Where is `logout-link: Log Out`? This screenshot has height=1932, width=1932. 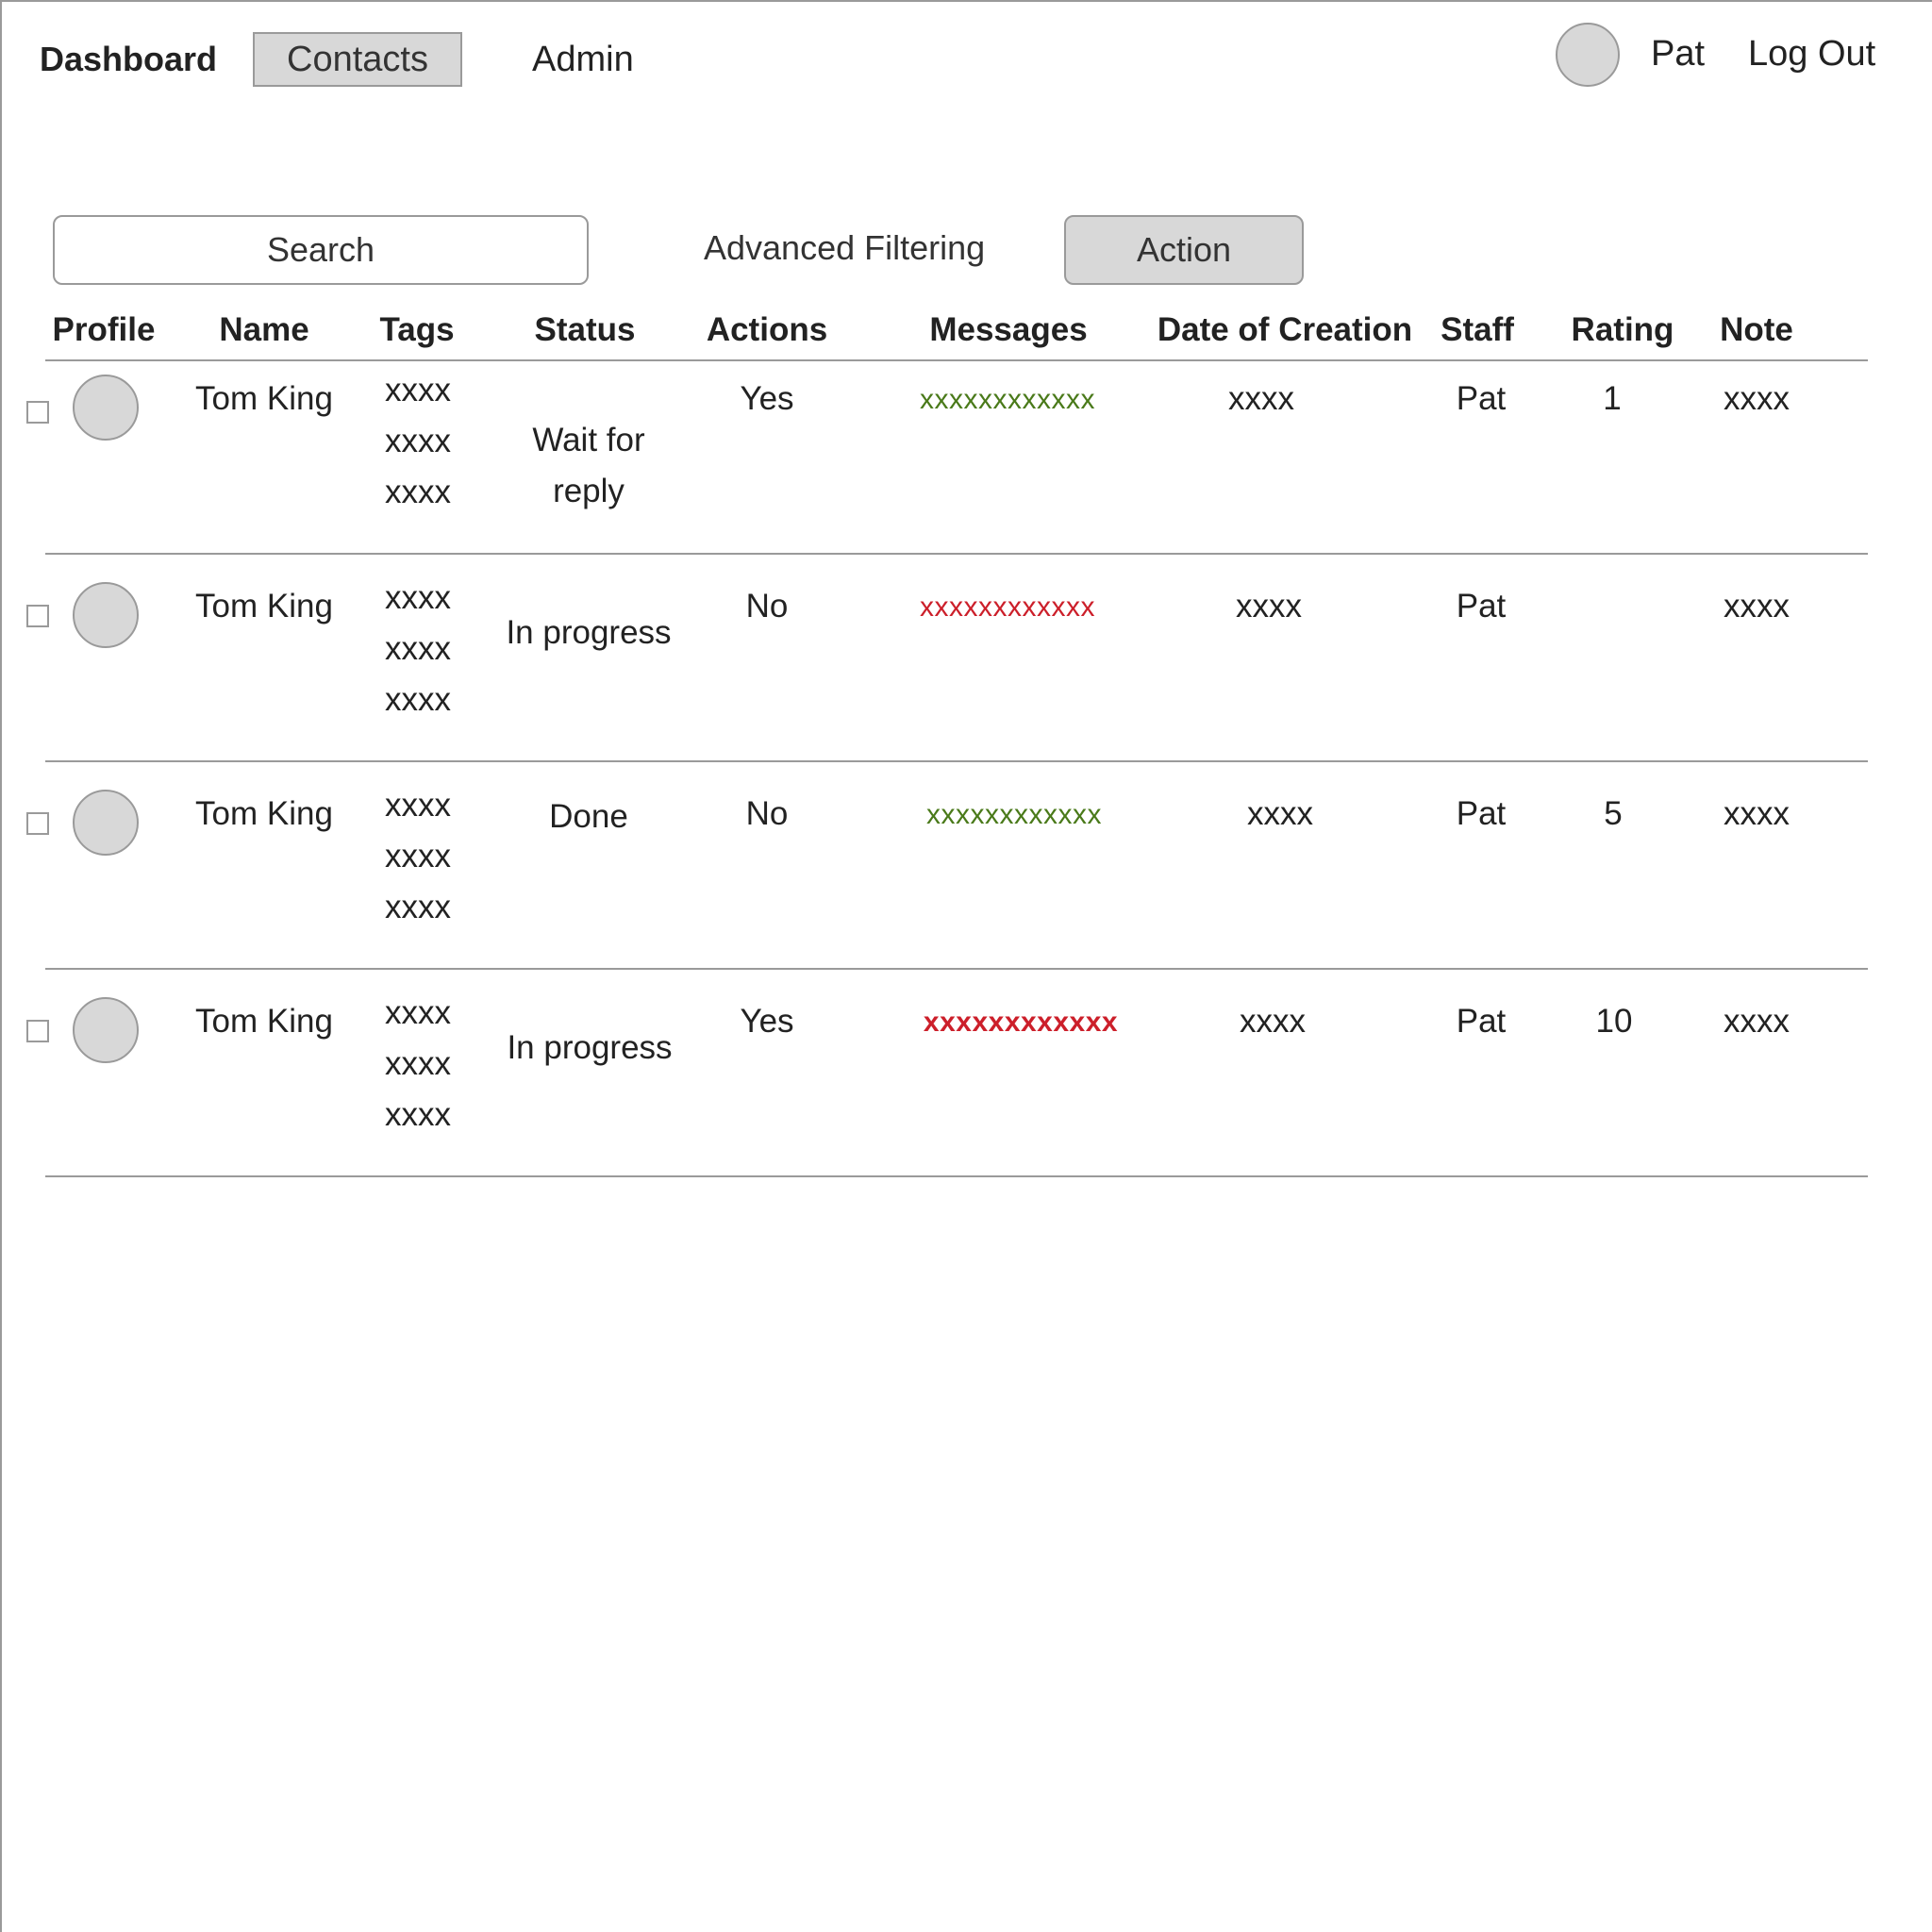 logout-link: Log Out is located at coordinates (1812, 55).